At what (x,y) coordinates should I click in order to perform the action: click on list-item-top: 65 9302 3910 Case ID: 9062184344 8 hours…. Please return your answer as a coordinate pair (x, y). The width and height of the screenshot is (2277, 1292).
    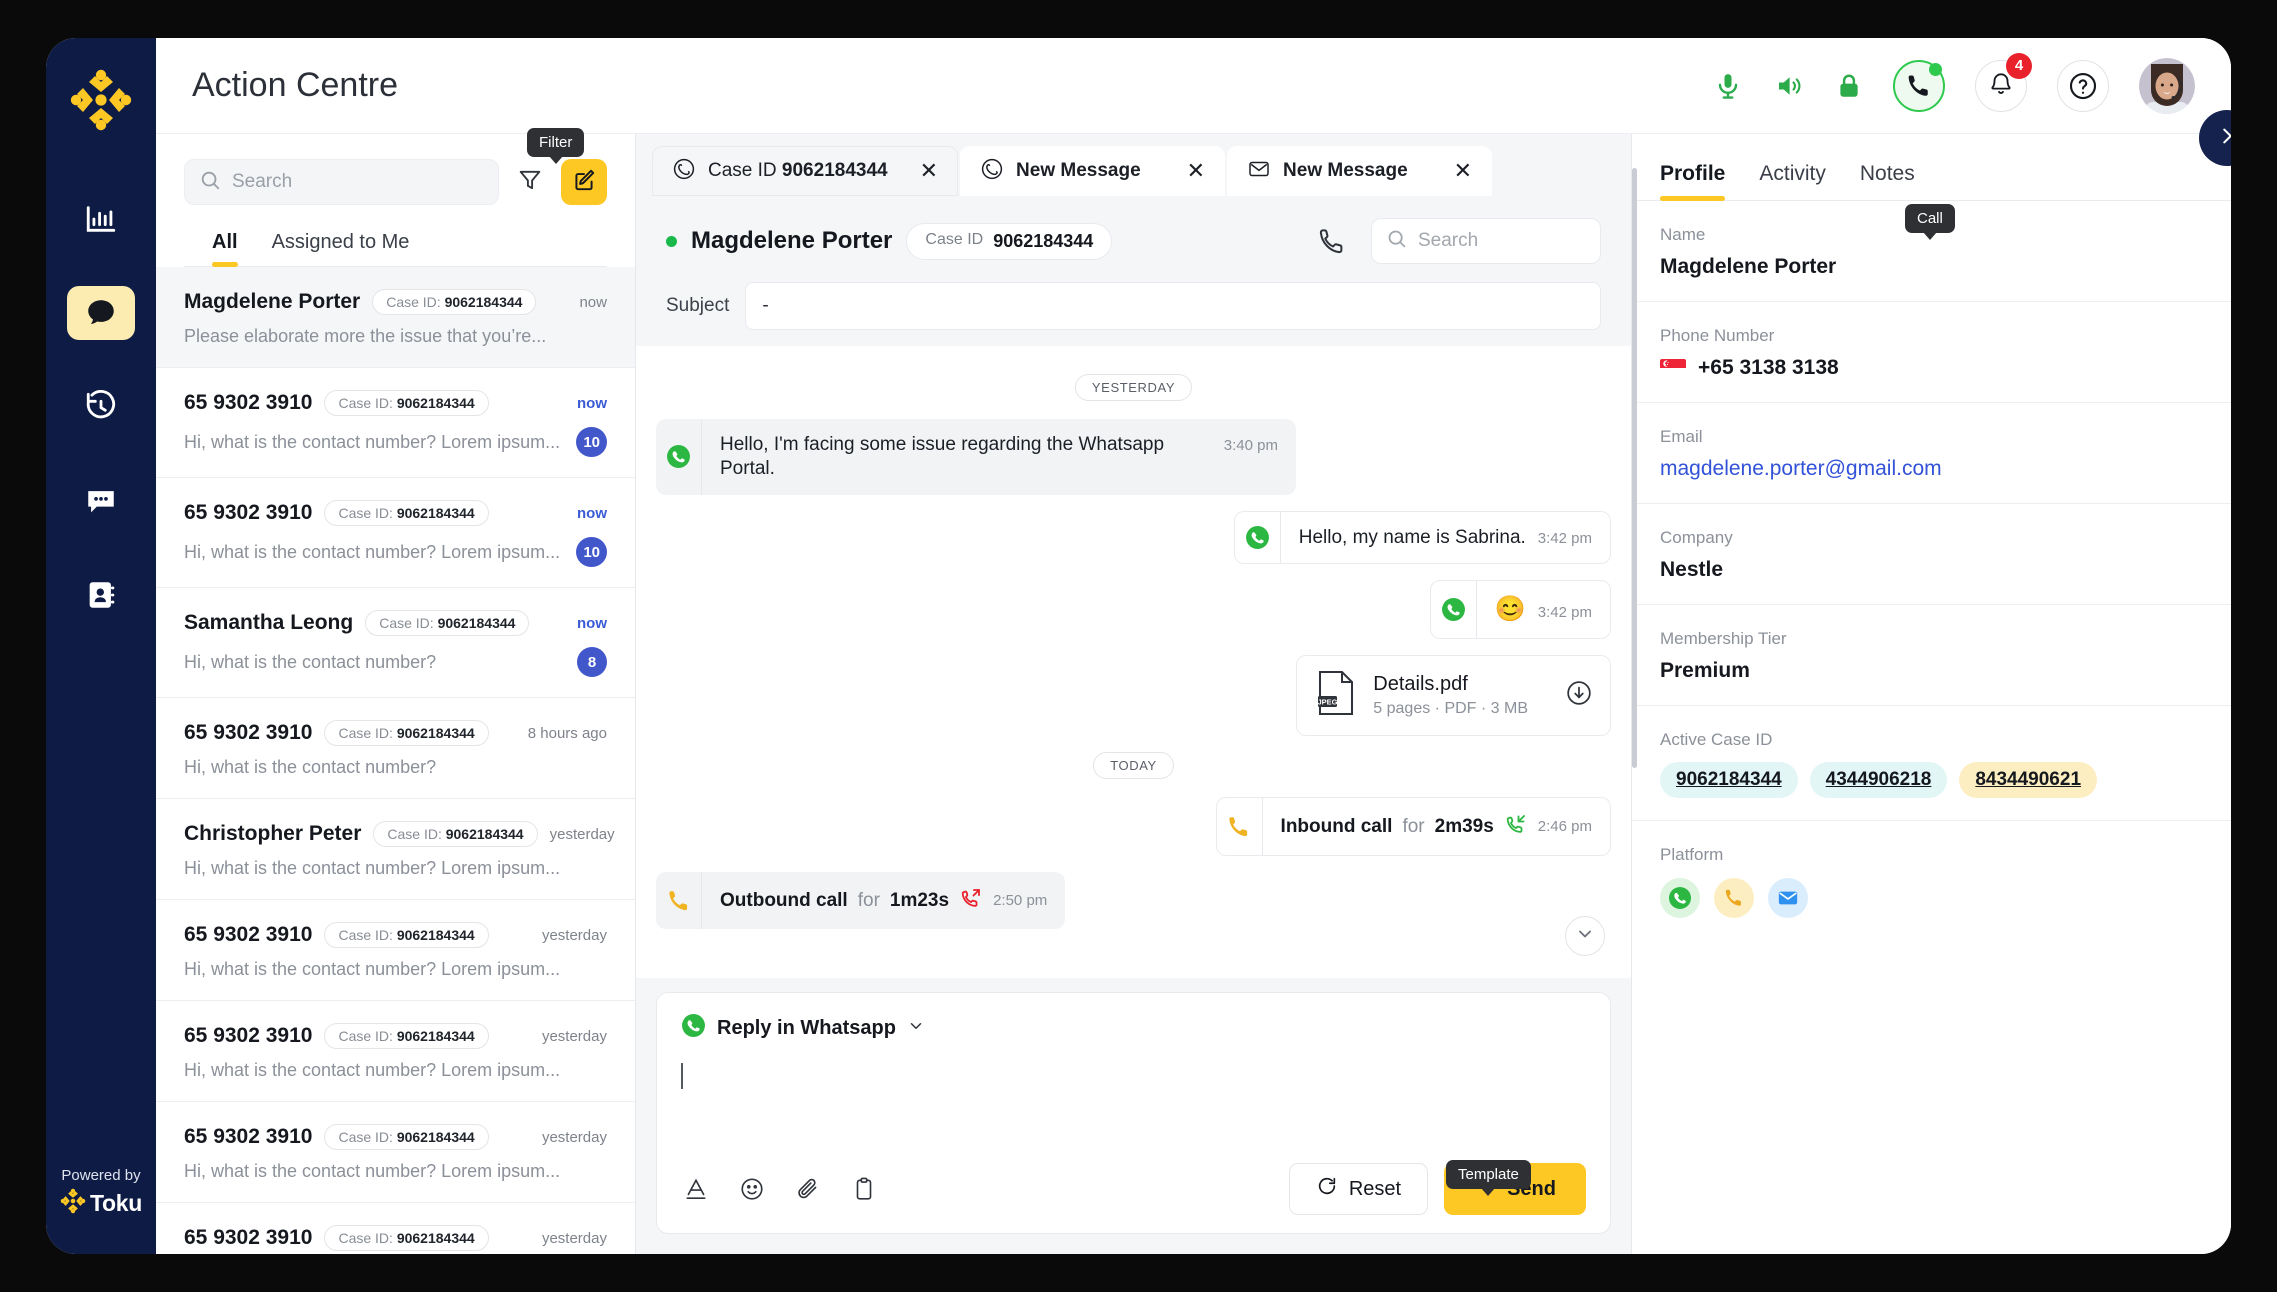
    Looking at the image, I should click on (395, 733).